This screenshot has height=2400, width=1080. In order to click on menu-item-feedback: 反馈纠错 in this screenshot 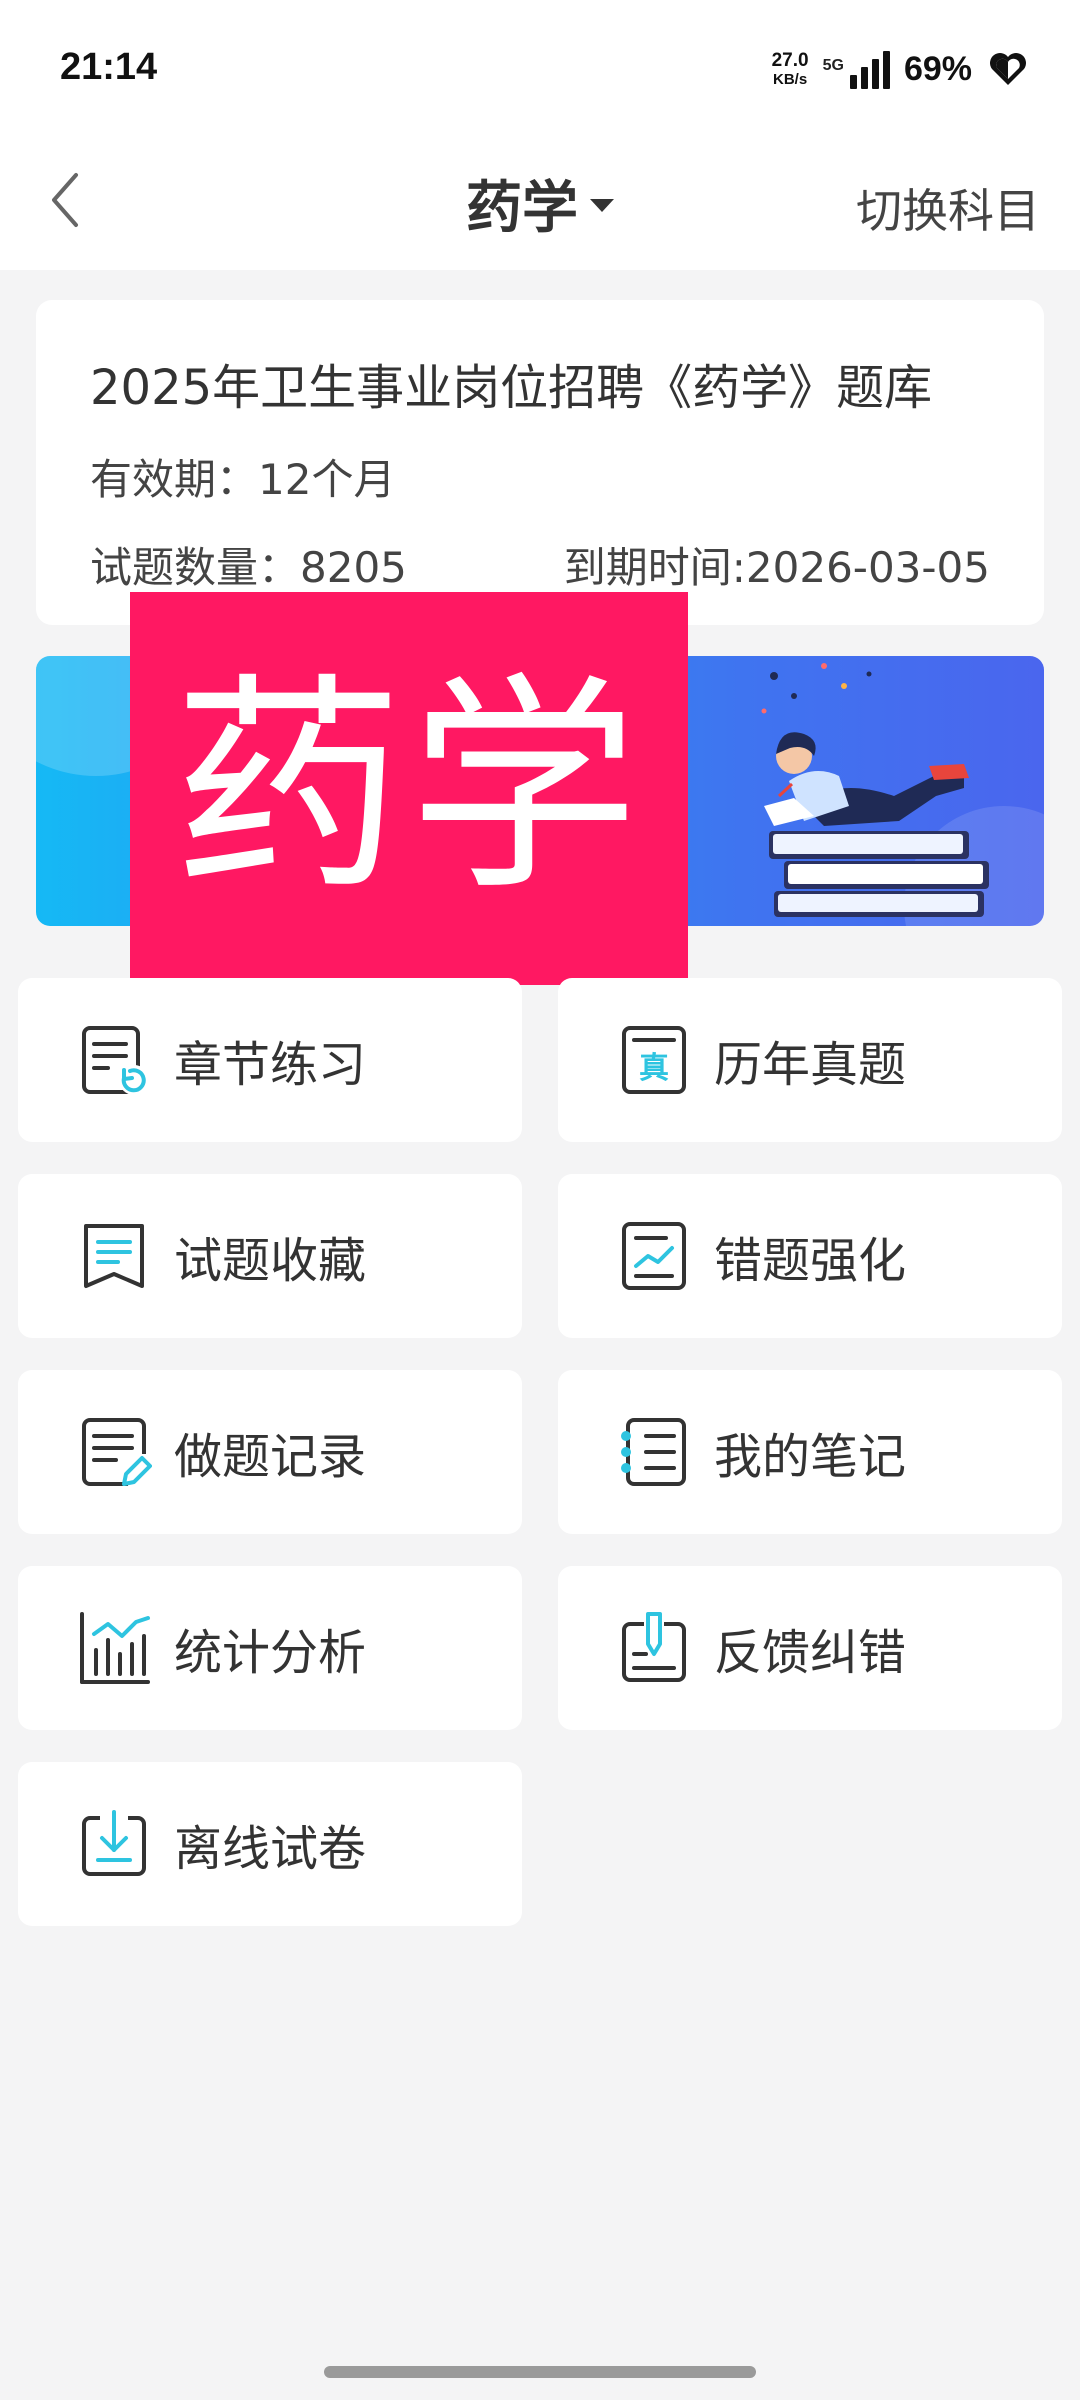, I will do `click(810, 1648)`.